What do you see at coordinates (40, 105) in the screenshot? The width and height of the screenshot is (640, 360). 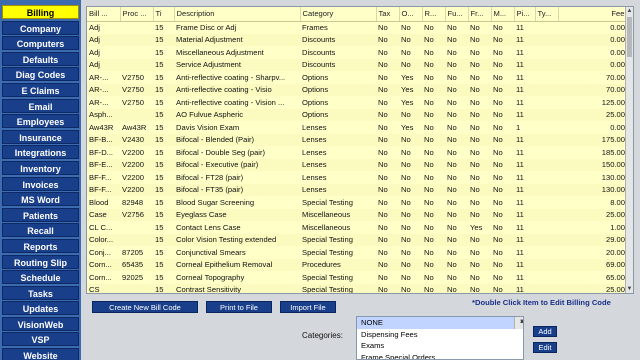 I see `sidebar-item-email: Email` at bounding box center [40, 105].